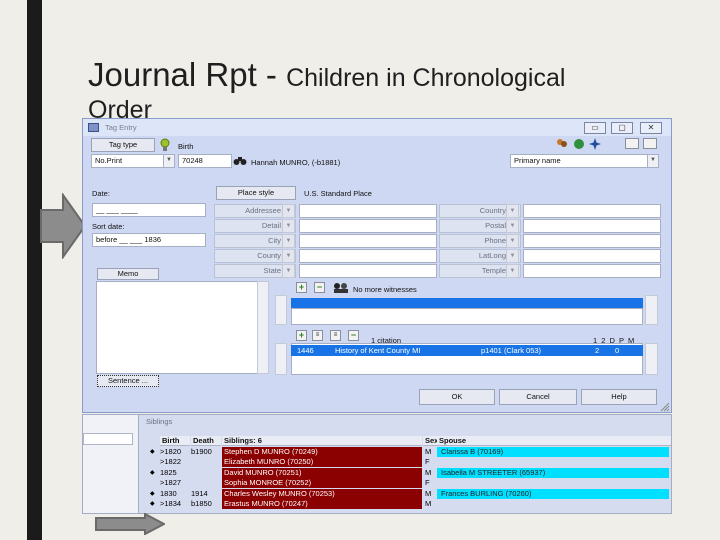 The image size is (720, 540). I want to click on sibling-birth: 1825, so click(168, 472).